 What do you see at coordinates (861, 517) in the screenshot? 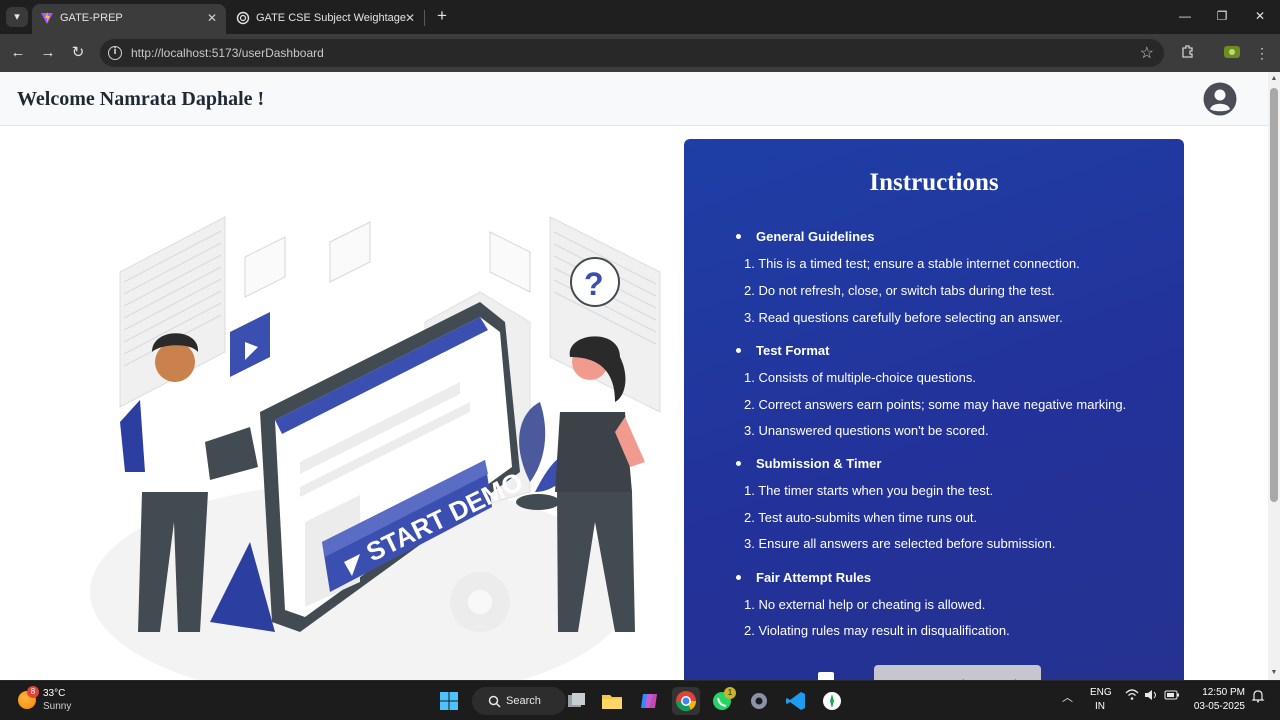
I see `rule-item: 2. Test auto-submits when time runs out.` at bounding box center [861, 517].